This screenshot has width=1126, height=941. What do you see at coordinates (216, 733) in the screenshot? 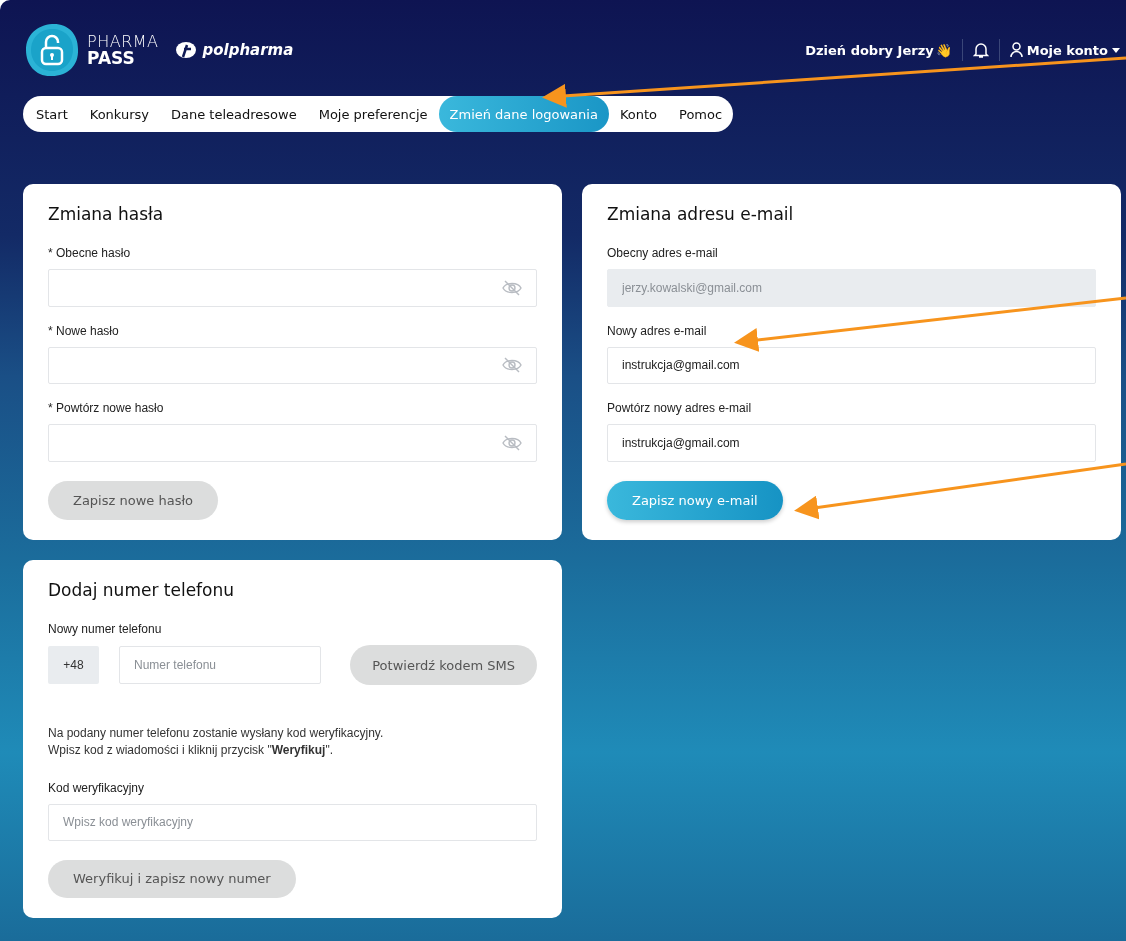
I see `info-text: Na podany numer telefonu zostanie wysłany kod weryfikacyjny.` at bounding box center [216, 733].